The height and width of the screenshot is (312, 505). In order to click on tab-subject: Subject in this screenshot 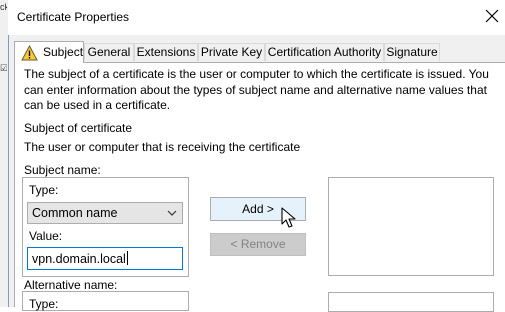, I will do `click(49, 52)`.